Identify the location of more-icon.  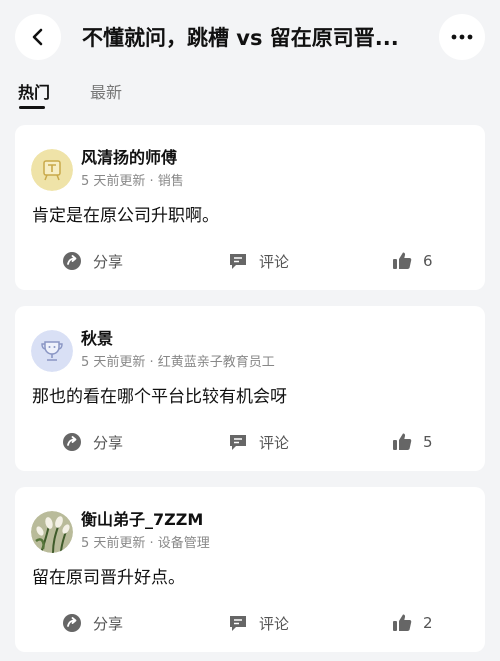
(462, 37).